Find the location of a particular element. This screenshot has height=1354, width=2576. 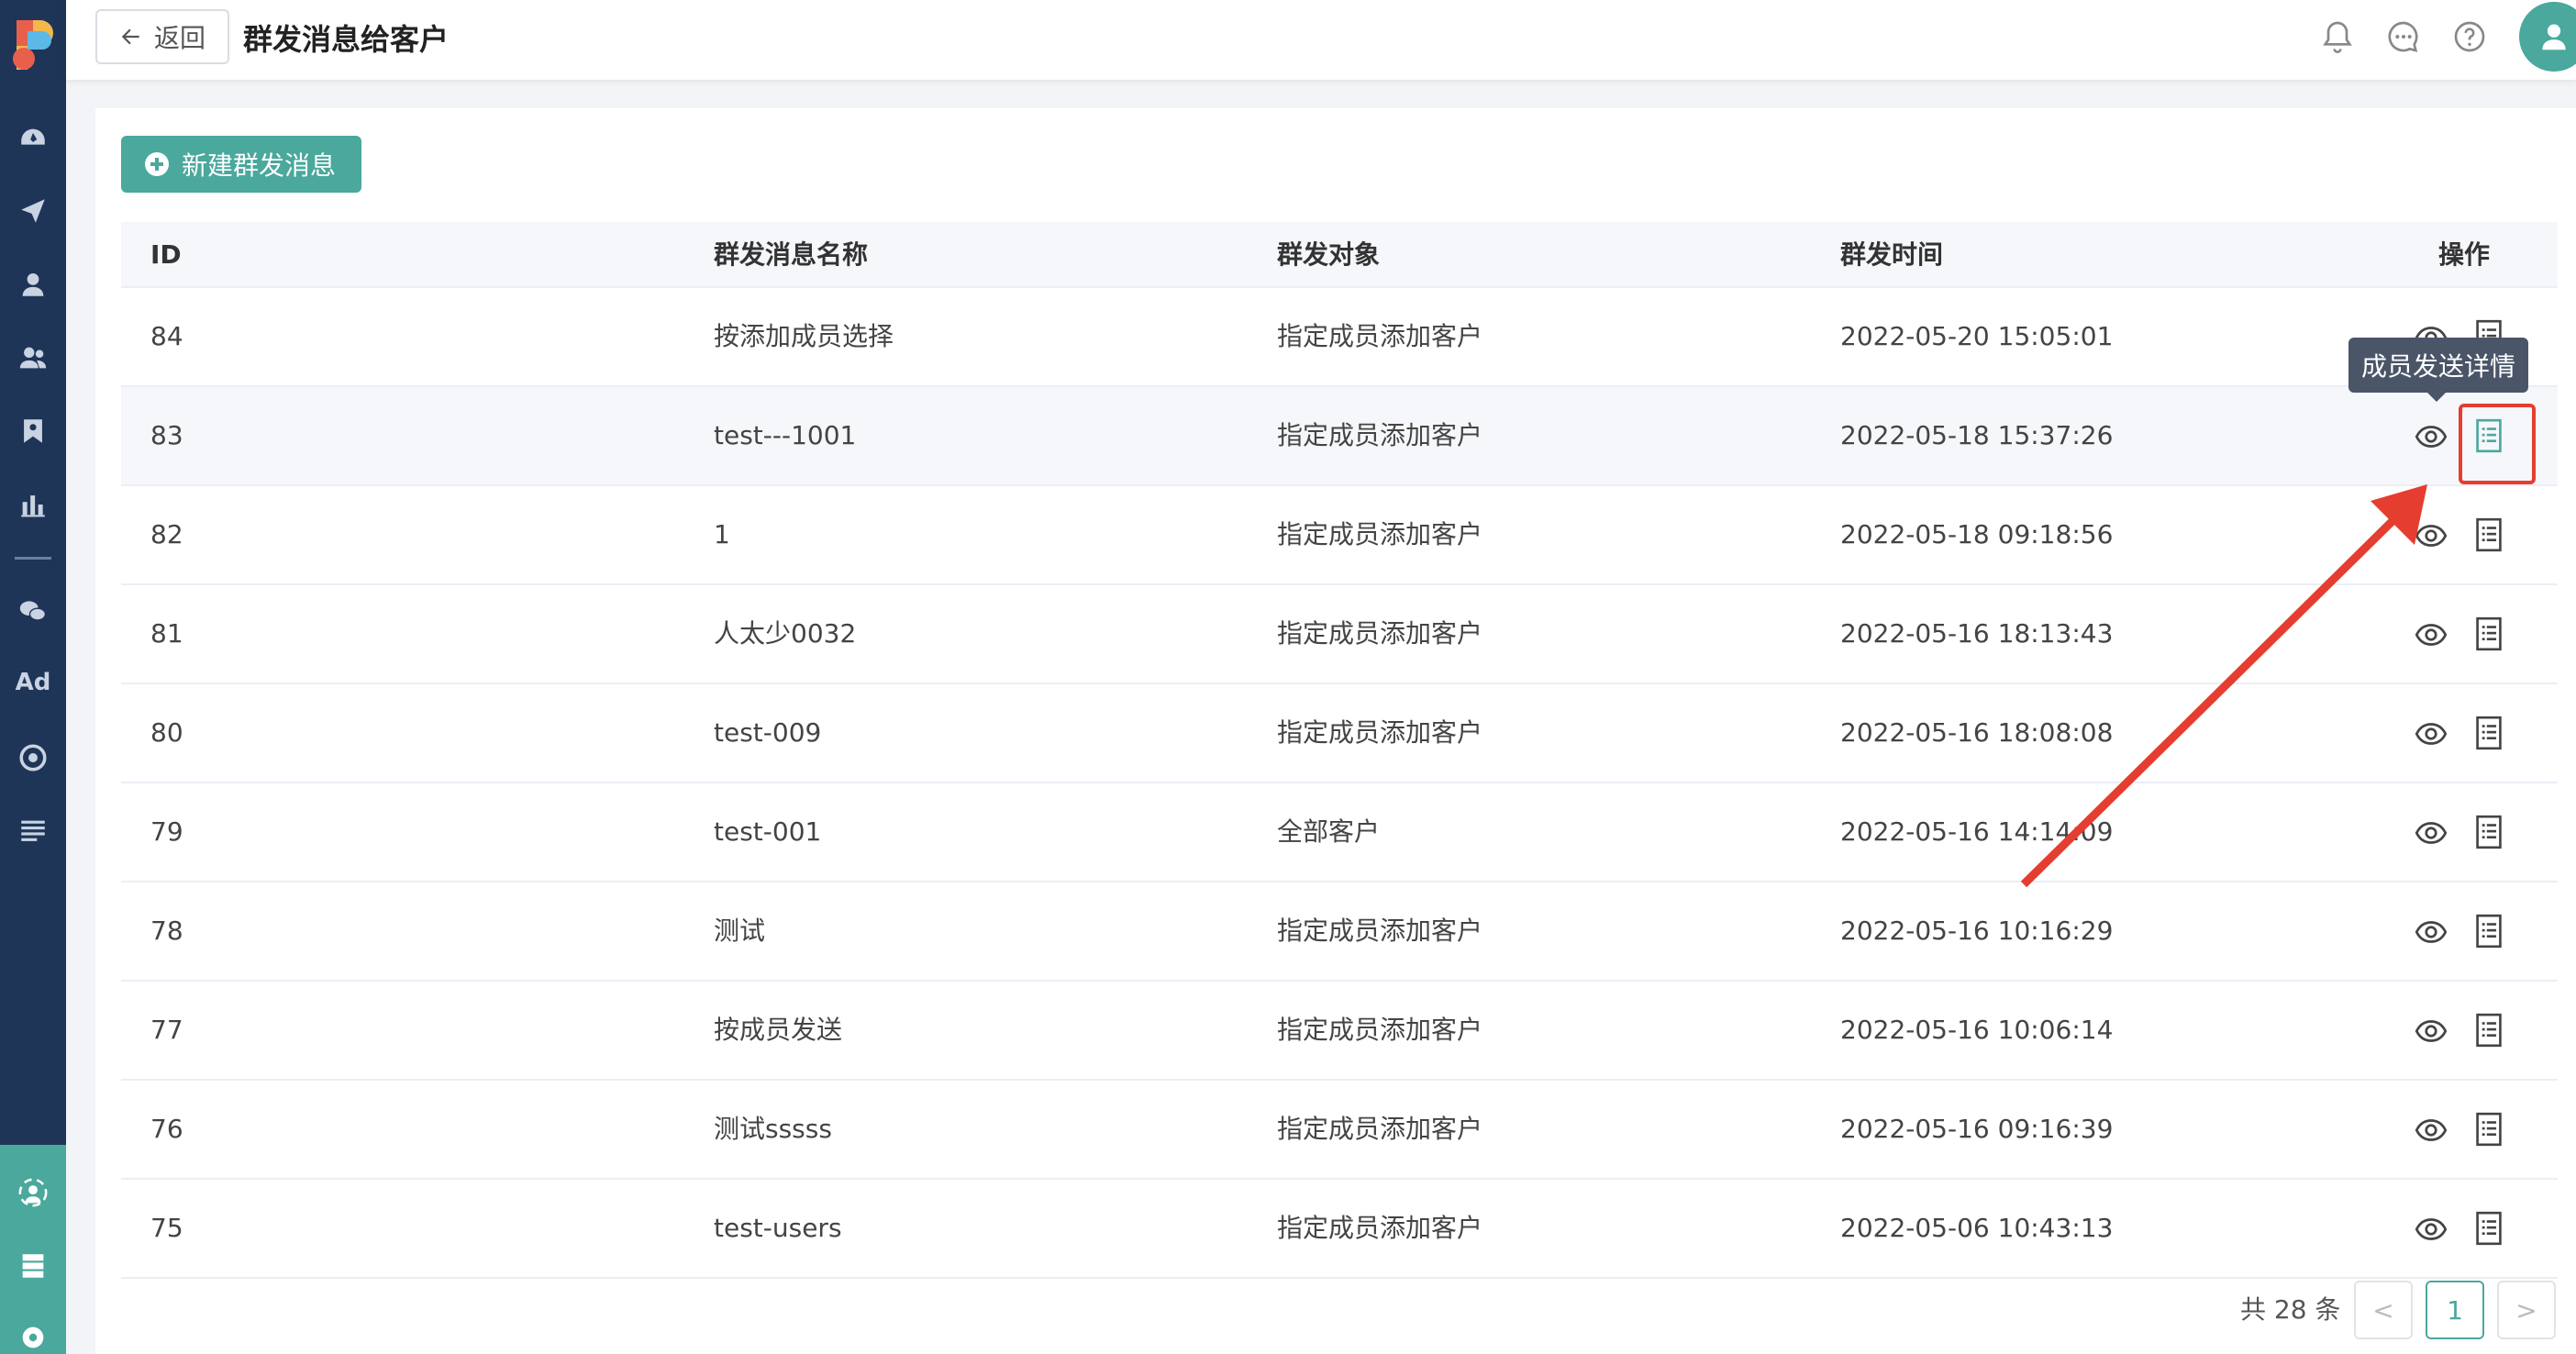

help-icon is located at coordinates (2469, 37).